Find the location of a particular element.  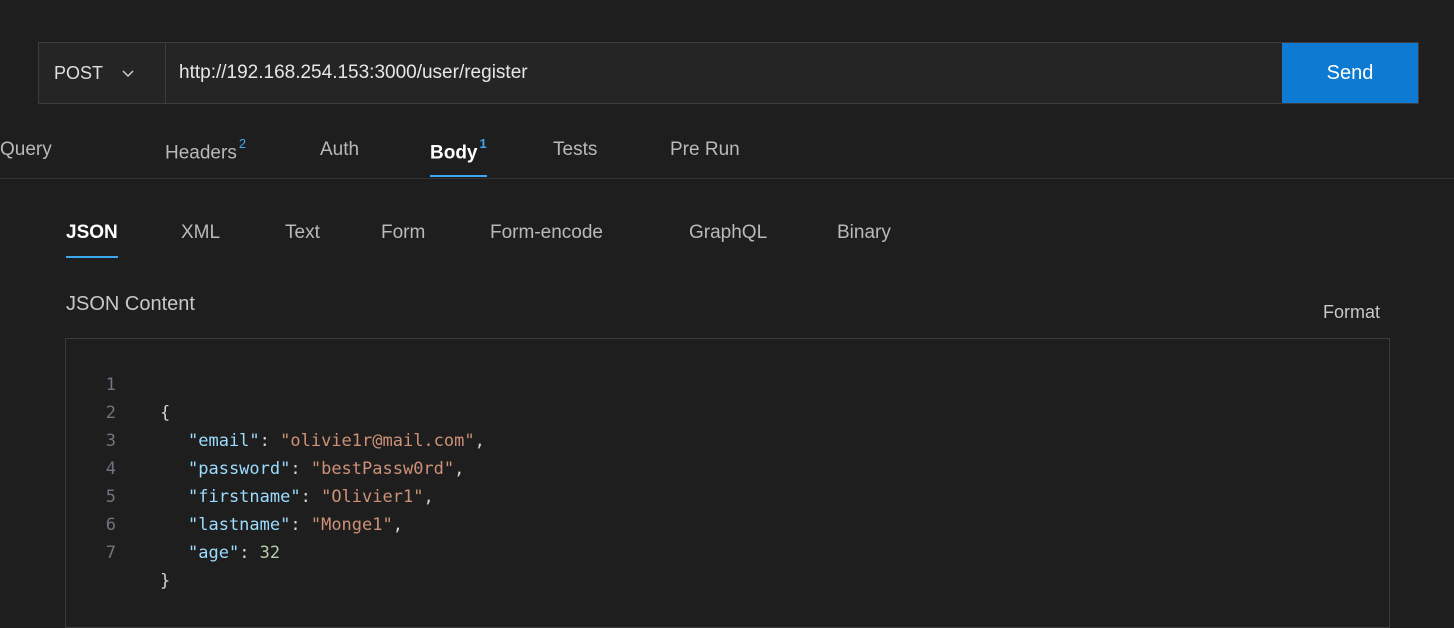

json-content-label: JSON Content is located at coordinates (130, 304).